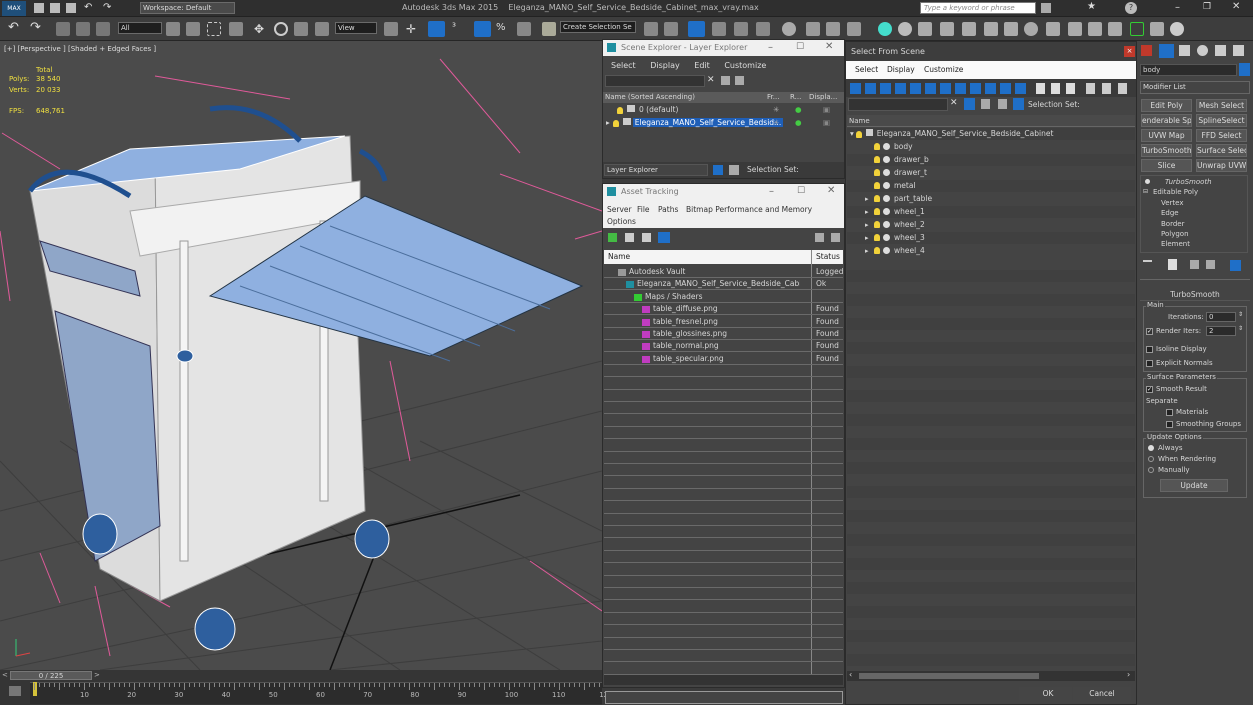 The height and width of the screenshot is (705, 1253). I want to click on scale-icon, so click(301, 29).